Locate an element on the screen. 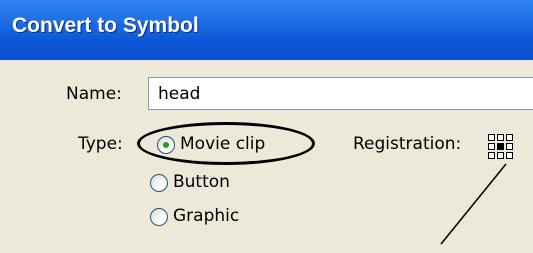  annotation-arrow is located at coordinates (473, 204).